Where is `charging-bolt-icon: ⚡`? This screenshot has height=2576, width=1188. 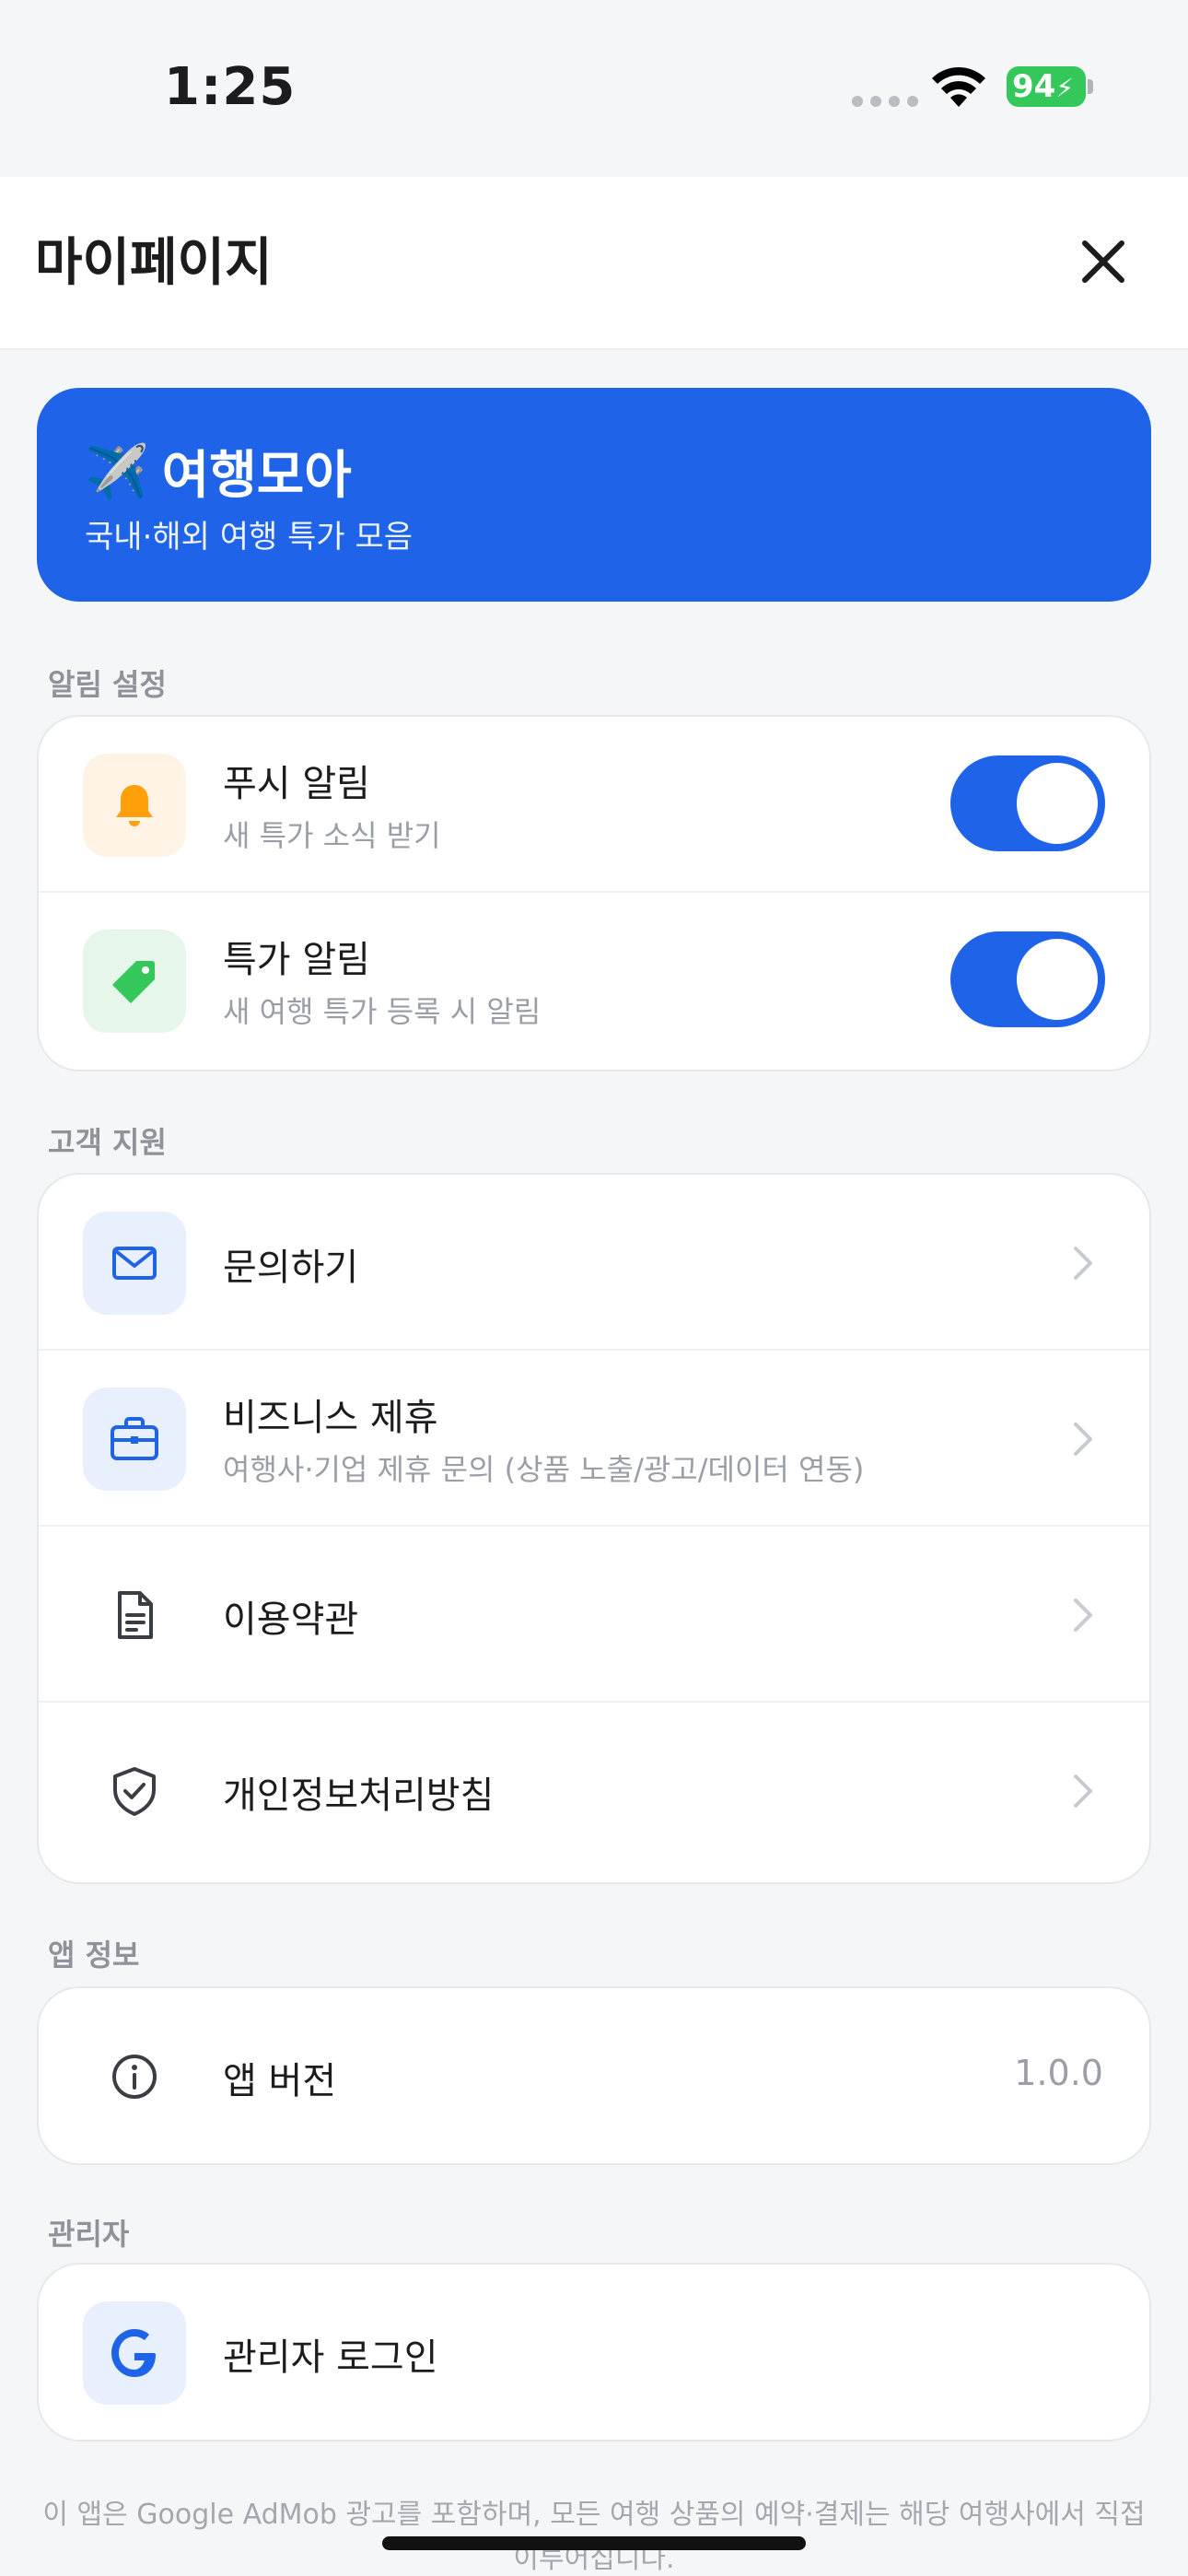
charging-bolt-icon: ⚡ is located at coordinates (1064, 88).